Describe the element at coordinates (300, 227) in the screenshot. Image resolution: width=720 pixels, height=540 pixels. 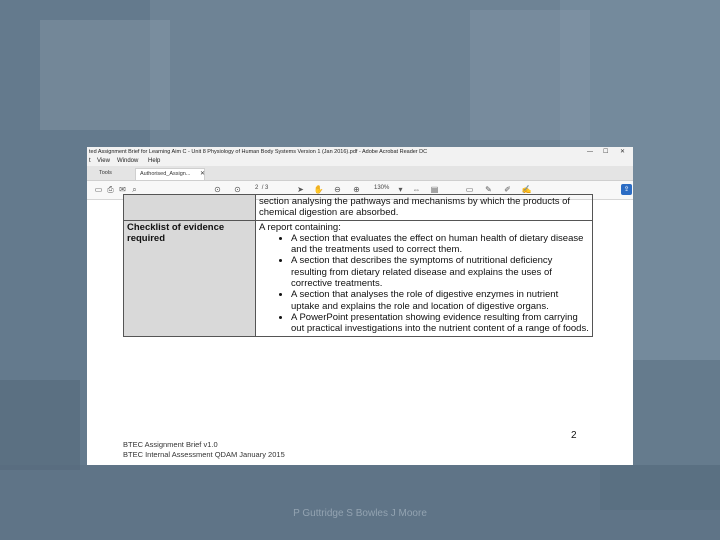
I see `report-intro: A report containing:` at that location.